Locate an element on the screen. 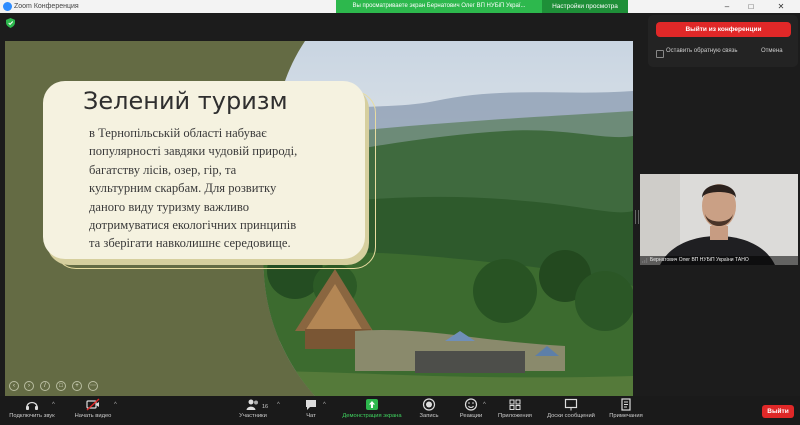 Image resolution: width=800 pixels, height=425 pixels. reactions-caret-icon: ^ is located at coordinates (484, 405).